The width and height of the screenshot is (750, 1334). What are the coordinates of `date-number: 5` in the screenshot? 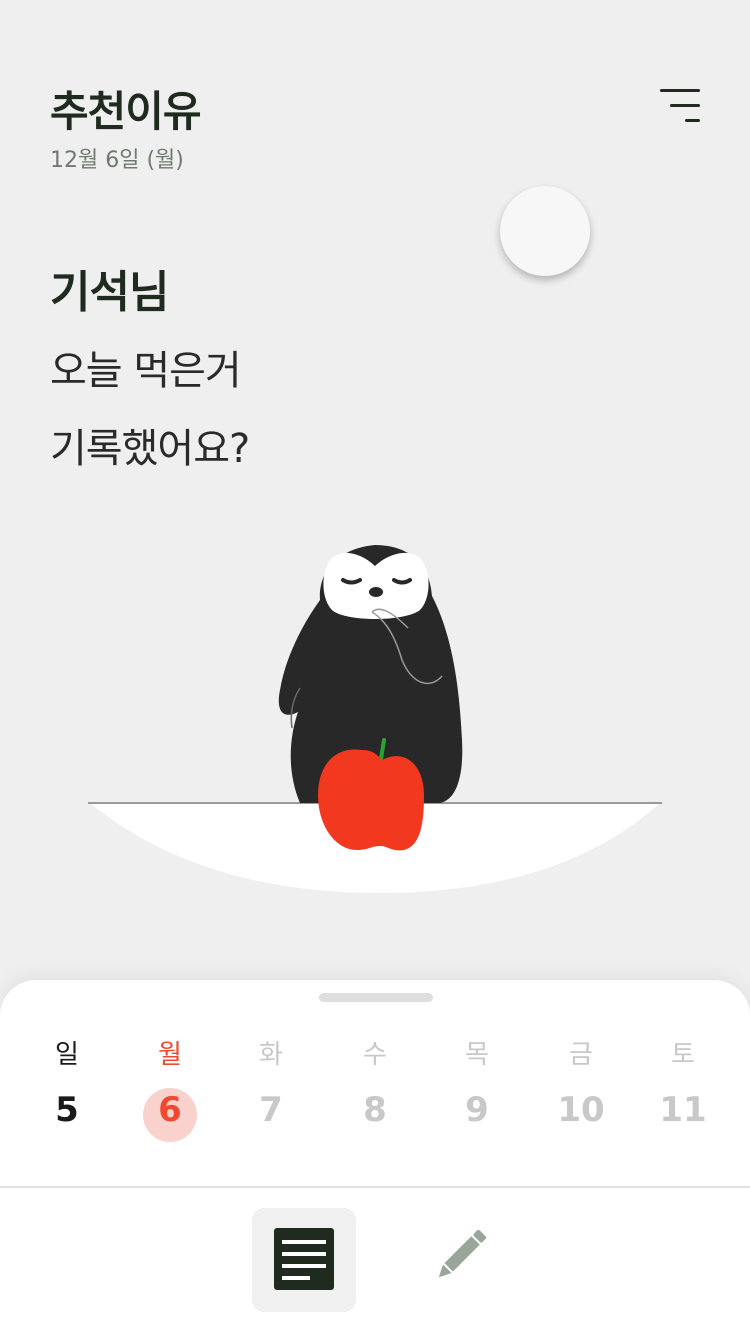 It's located at (67, 1110).